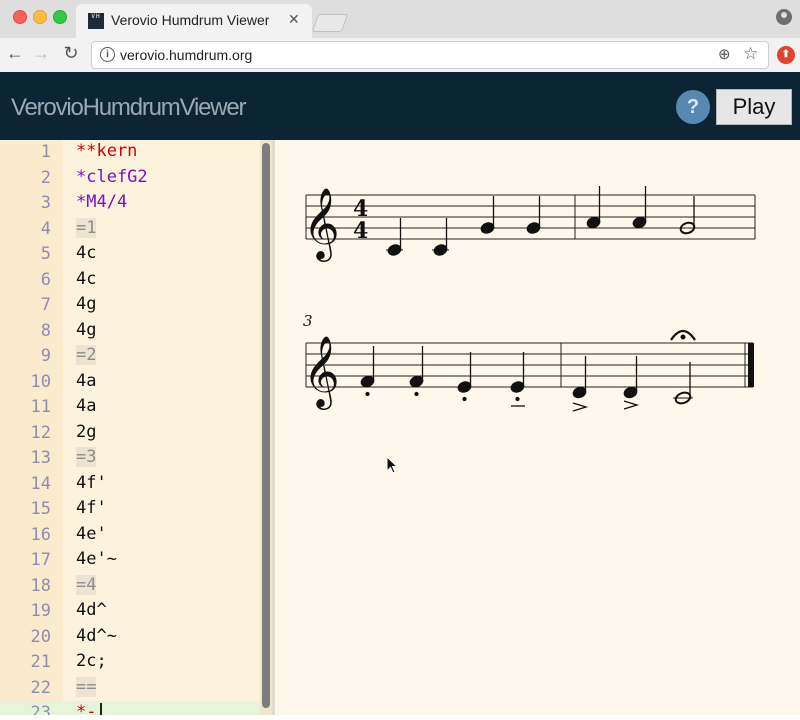  What do you see at coordinates (693, 107) in the screenshot?
I see `help-button: ?` at bounding box center [693, 107].